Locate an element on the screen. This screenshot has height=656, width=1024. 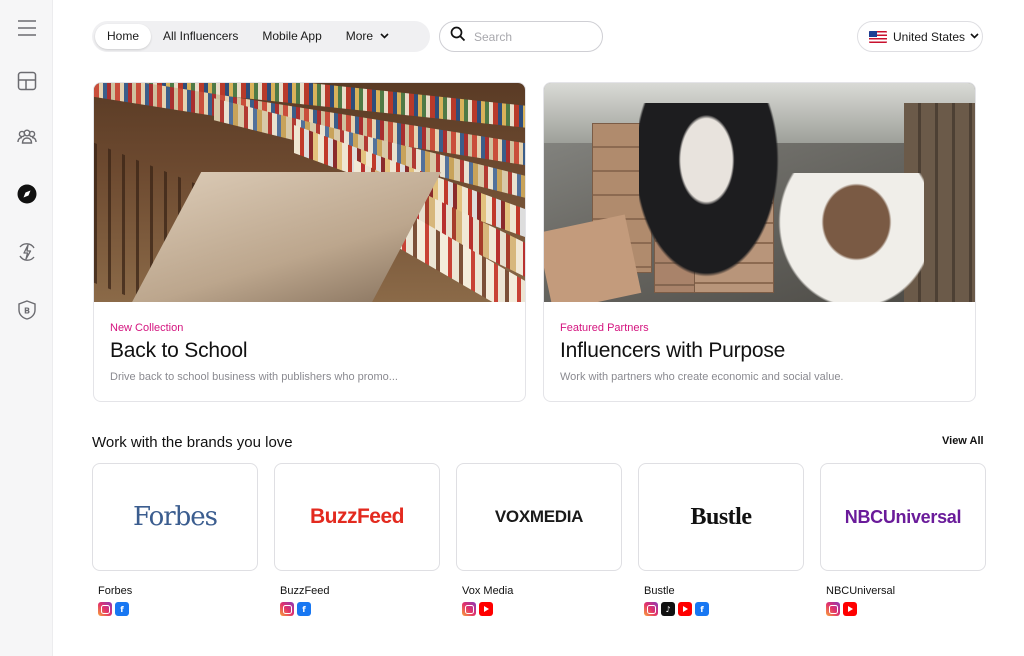
us-flag-icon is located at coordinates (878, 36).